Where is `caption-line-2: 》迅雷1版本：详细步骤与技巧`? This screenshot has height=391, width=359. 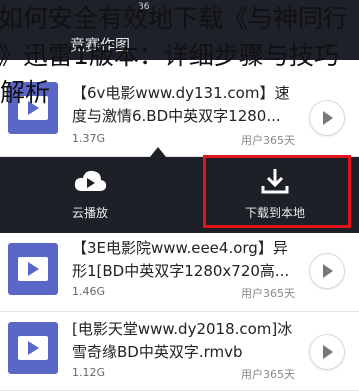 caption-line-2: 》迅雷1版本：详细步骤与技巧 is located at coordinates (169, 55).